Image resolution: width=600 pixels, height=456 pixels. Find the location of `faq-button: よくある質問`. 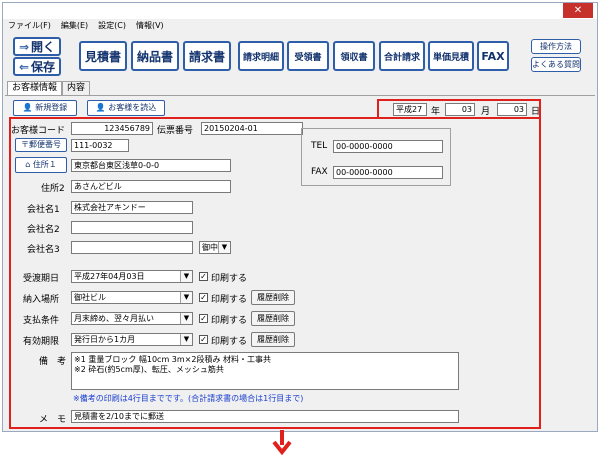

faq-button: よくある質問 is located at coordinates (556, 64).